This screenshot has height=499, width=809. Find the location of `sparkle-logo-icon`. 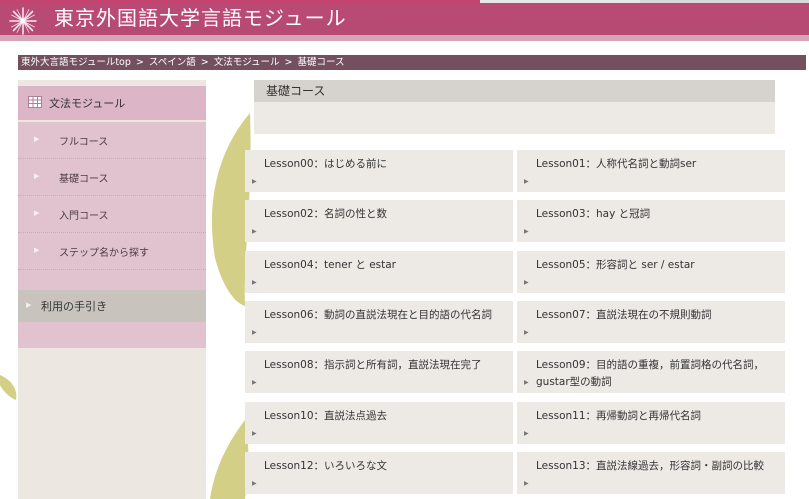

sparkle-logo-icon is located at coordinates (23, 21).